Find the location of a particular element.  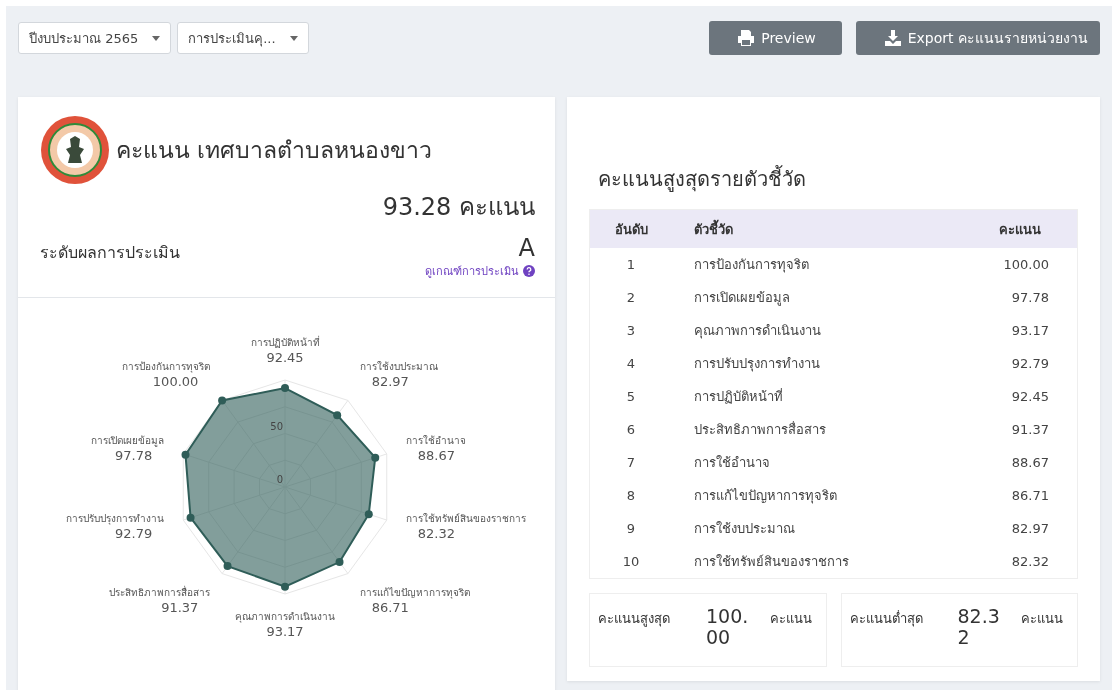

score-cell: 86.71 is located at coordinates (1014, 495).